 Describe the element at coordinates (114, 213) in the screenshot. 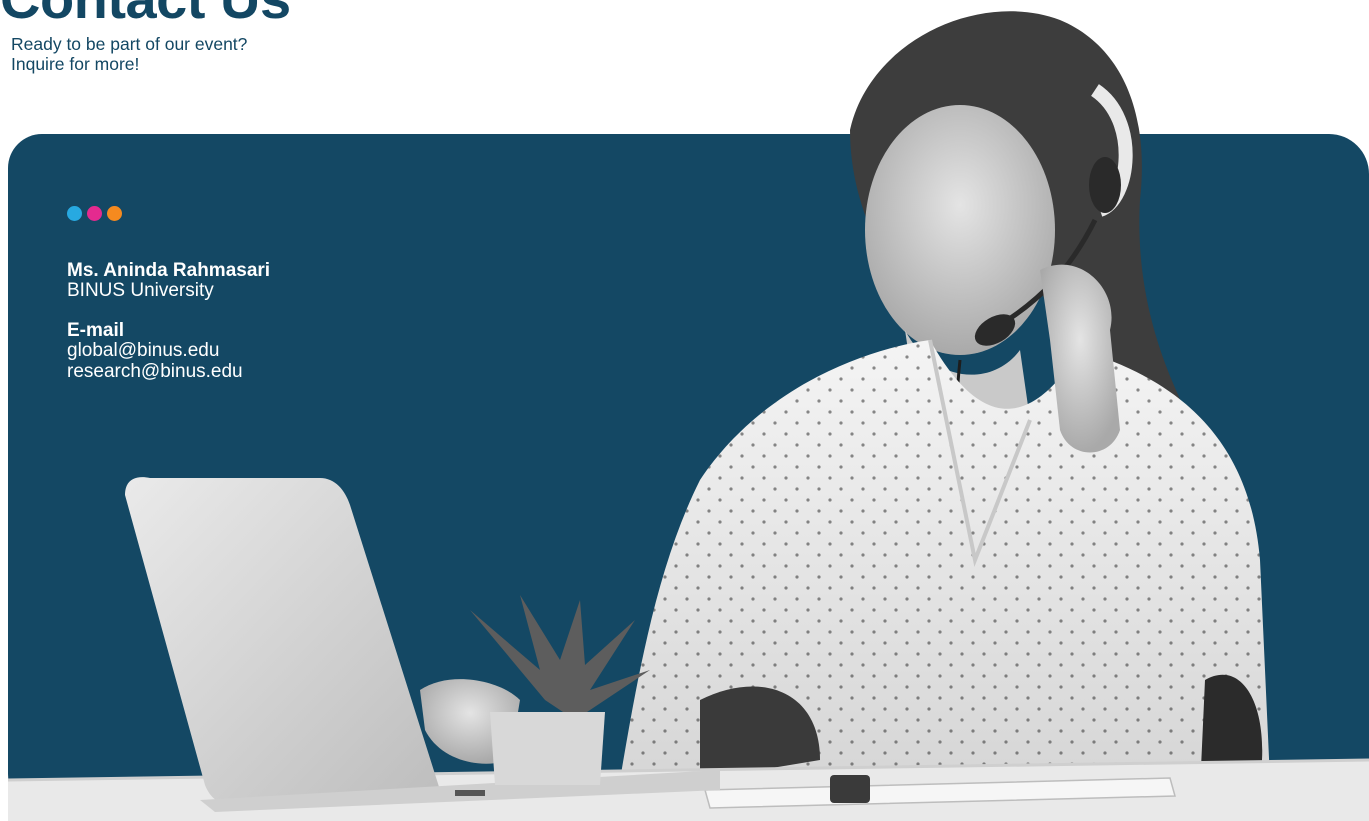

I see `orange-dot-icon` at that location.